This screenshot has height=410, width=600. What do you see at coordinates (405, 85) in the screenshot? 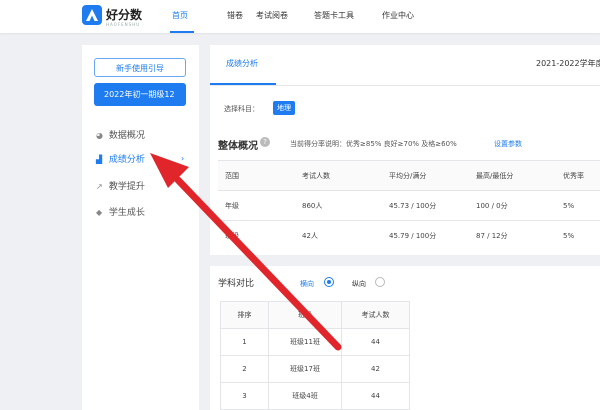
I see `divider` at bounding box center [405, 85].